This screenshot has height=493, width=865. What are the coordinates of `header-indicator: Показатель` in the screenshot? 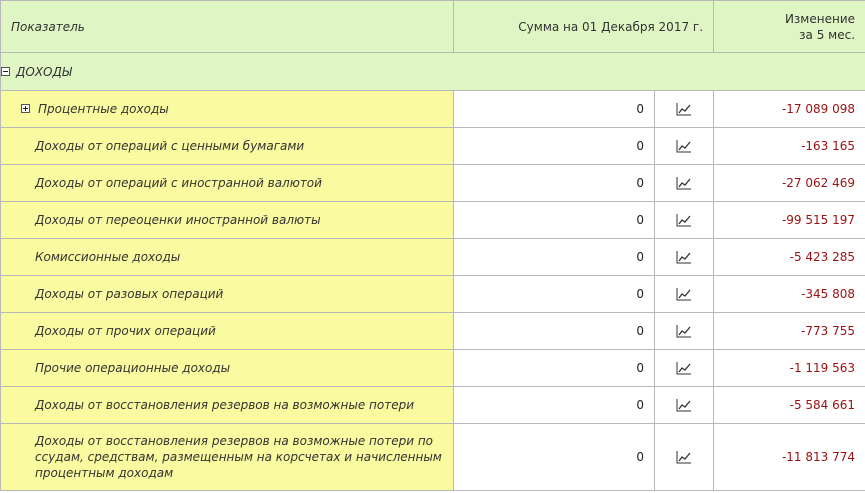 It's located at (227, 26).